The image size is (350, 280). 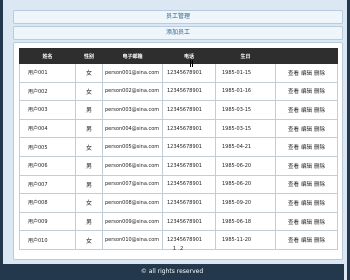 I want to click on footer: © all rights reserved, so click(x=172, y=272).